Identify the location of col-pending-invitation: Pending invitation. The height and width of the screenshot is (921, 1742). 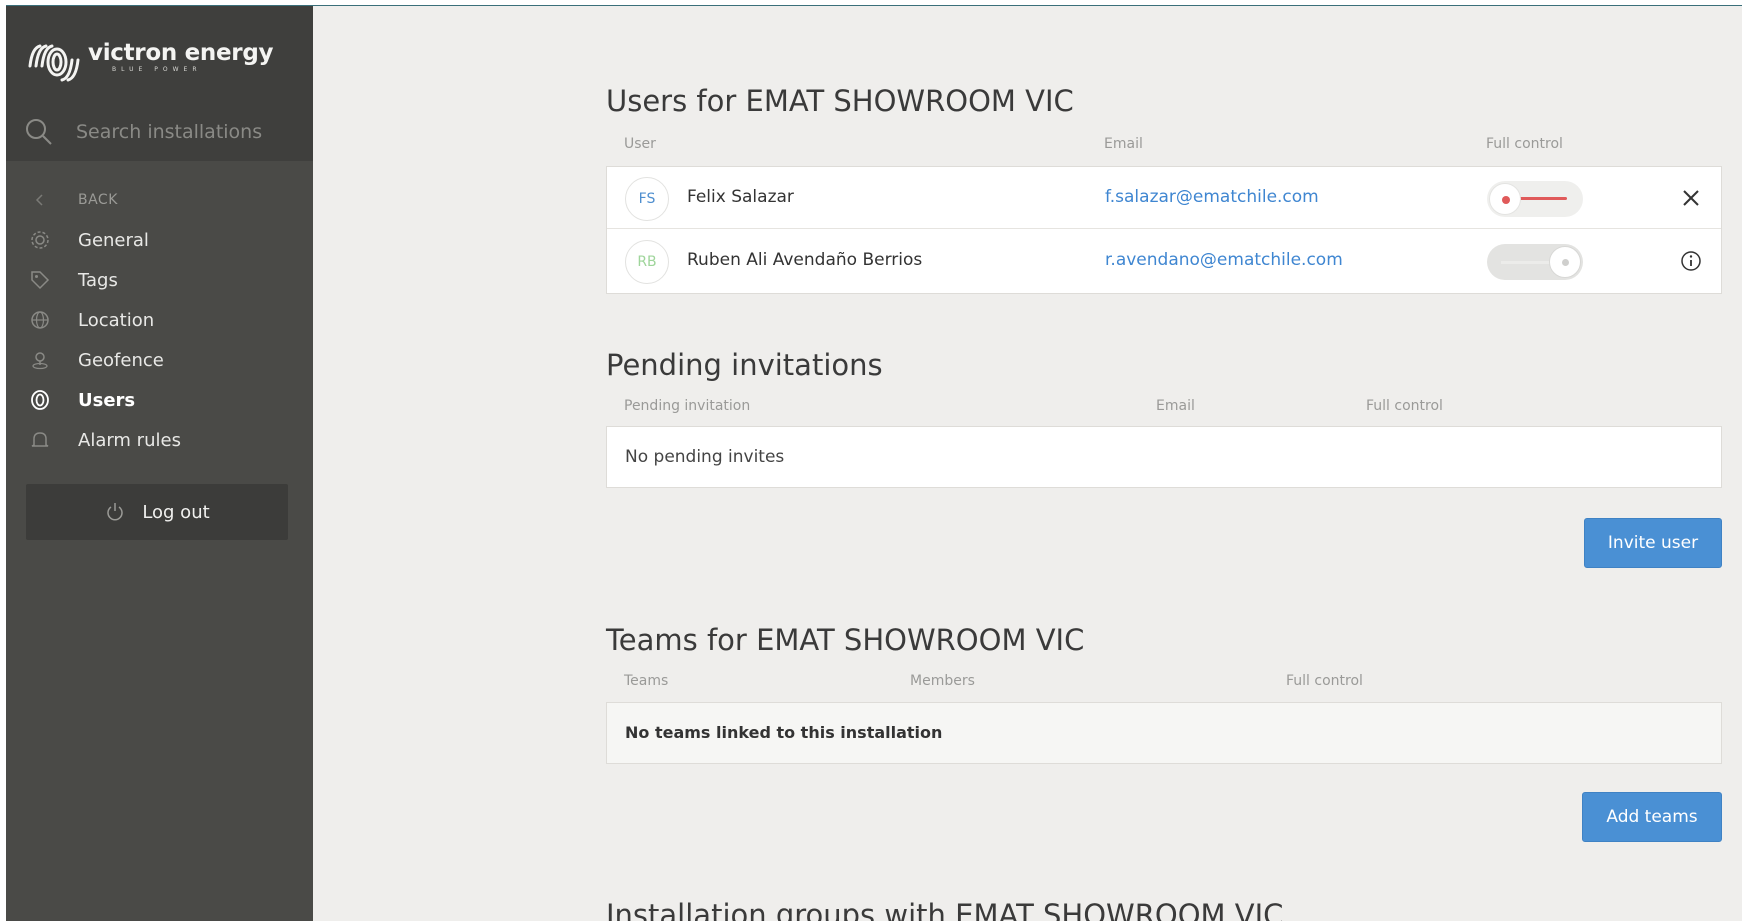
(687, 406).